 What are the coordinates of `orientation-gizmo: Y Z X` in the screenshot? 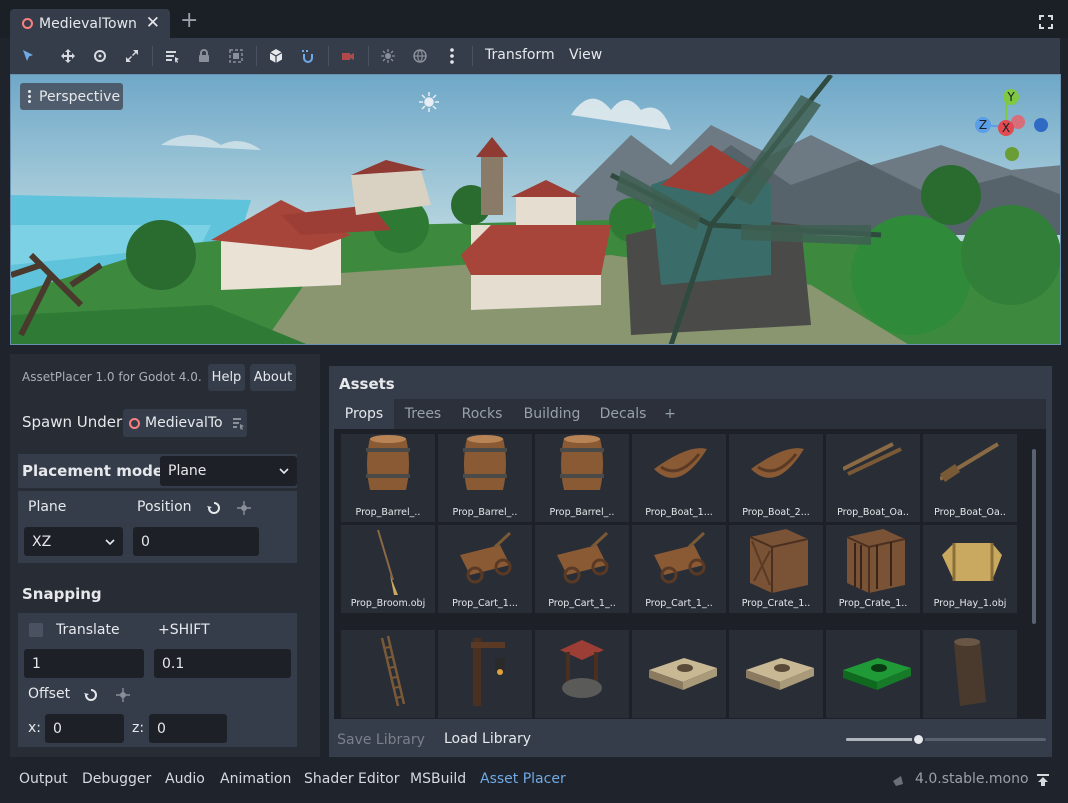 It's located at (1012, 125).